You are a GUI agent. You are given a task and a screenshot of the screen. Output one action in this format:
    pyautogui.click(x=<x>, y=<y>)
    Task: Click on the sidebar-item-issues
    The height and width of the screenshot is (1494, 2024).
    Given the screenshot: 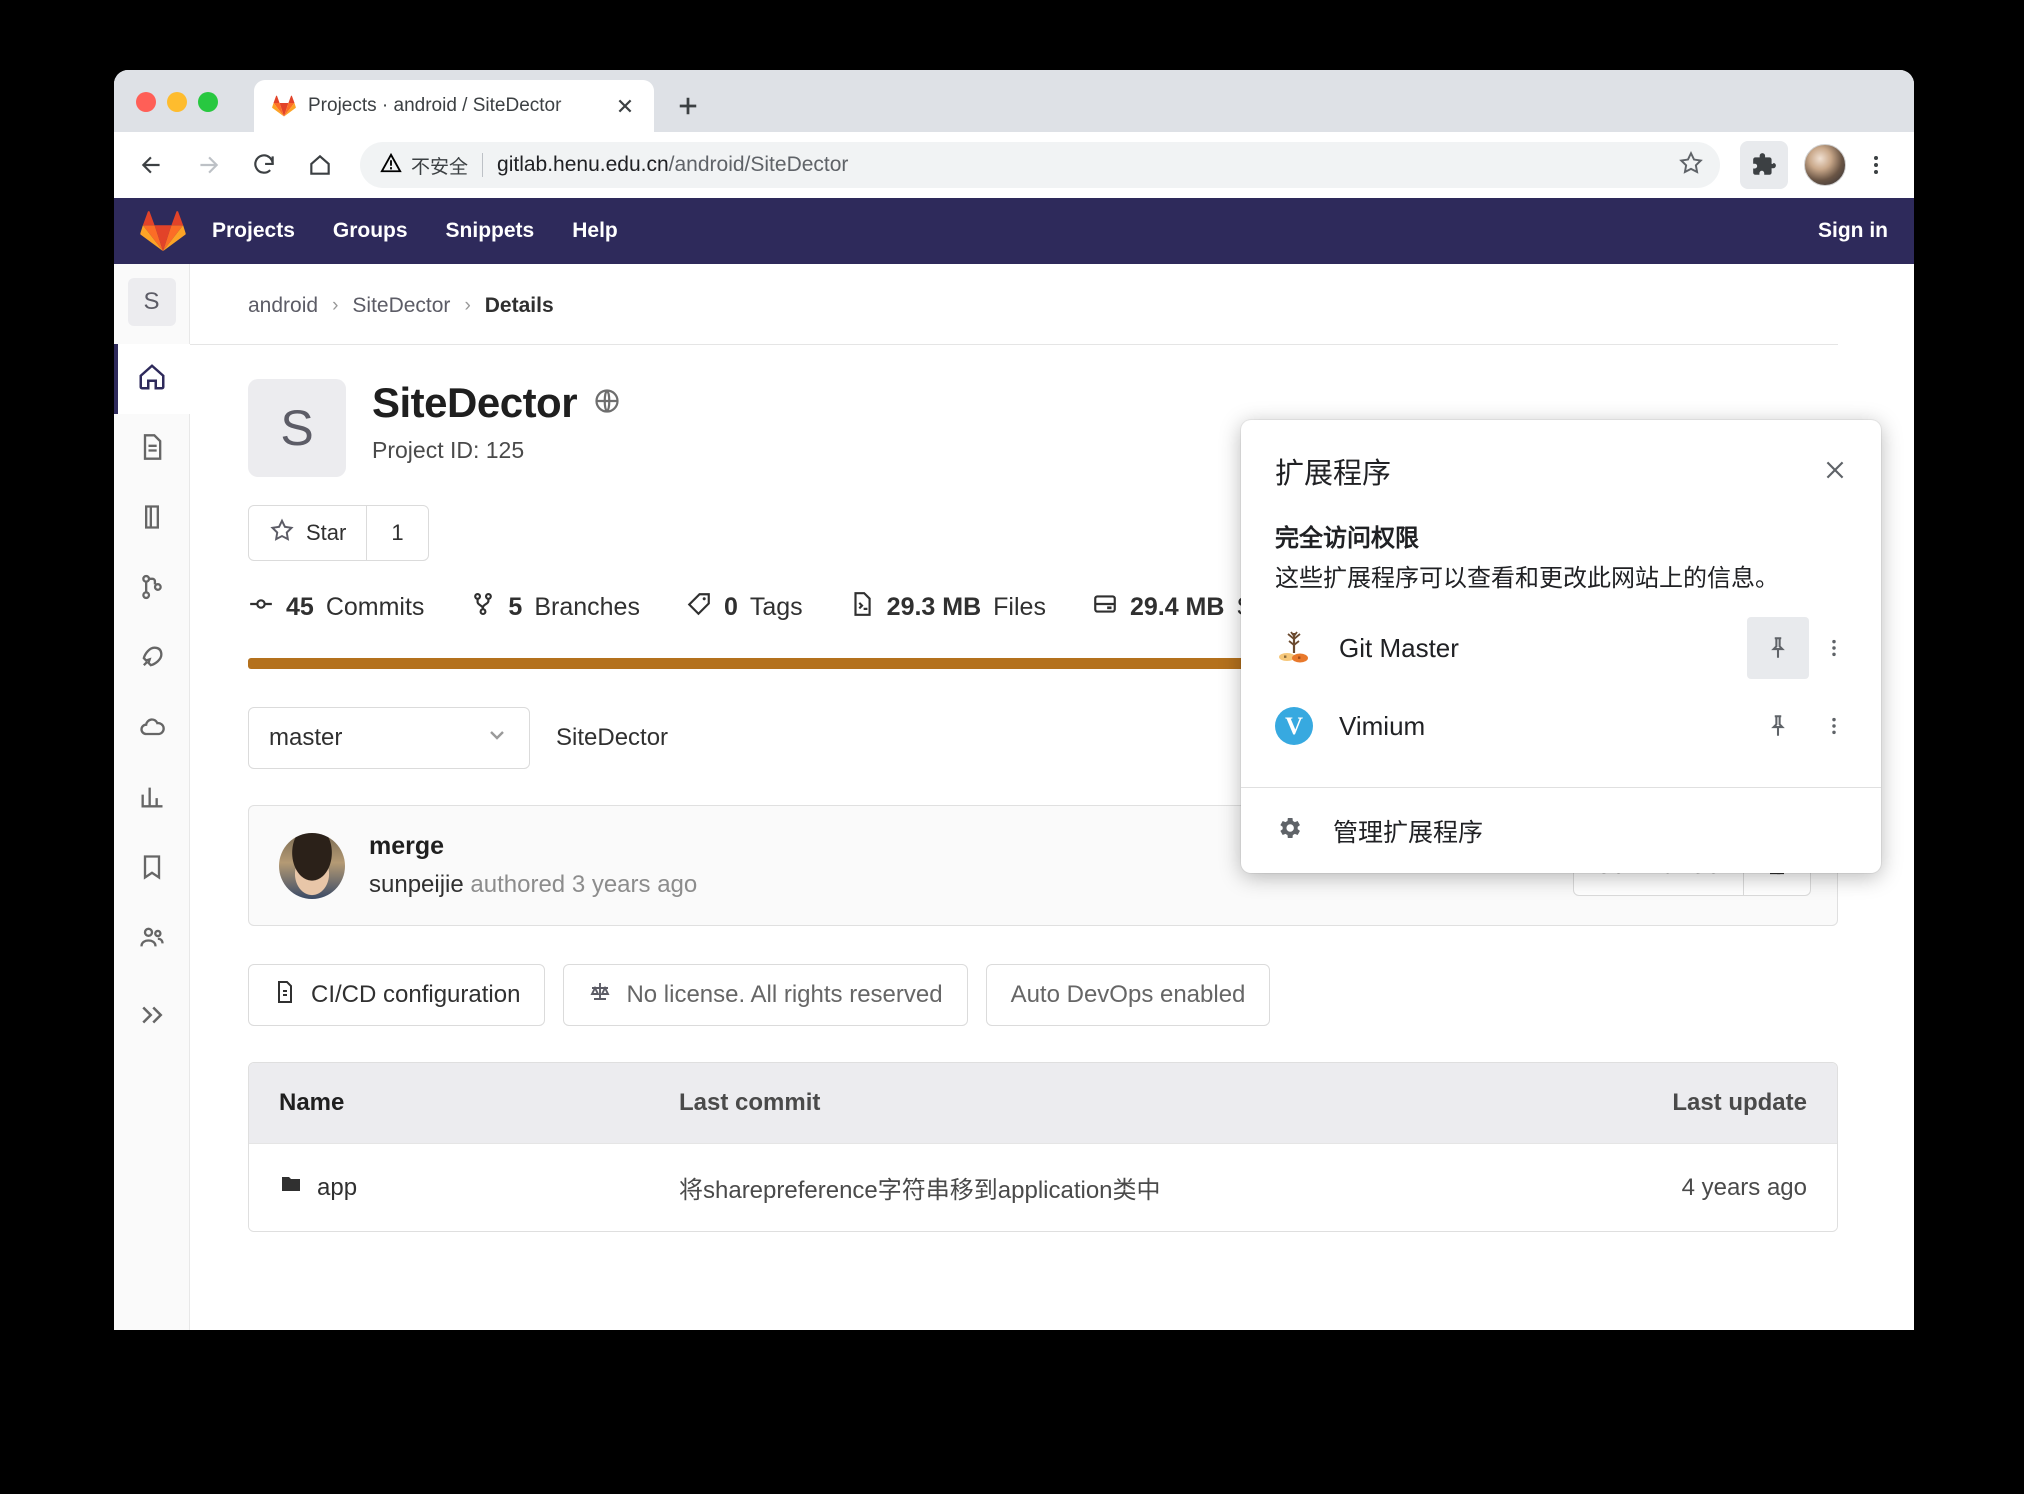 What is the action you would take?
    pyautogui.click(x=152, y=519)
    